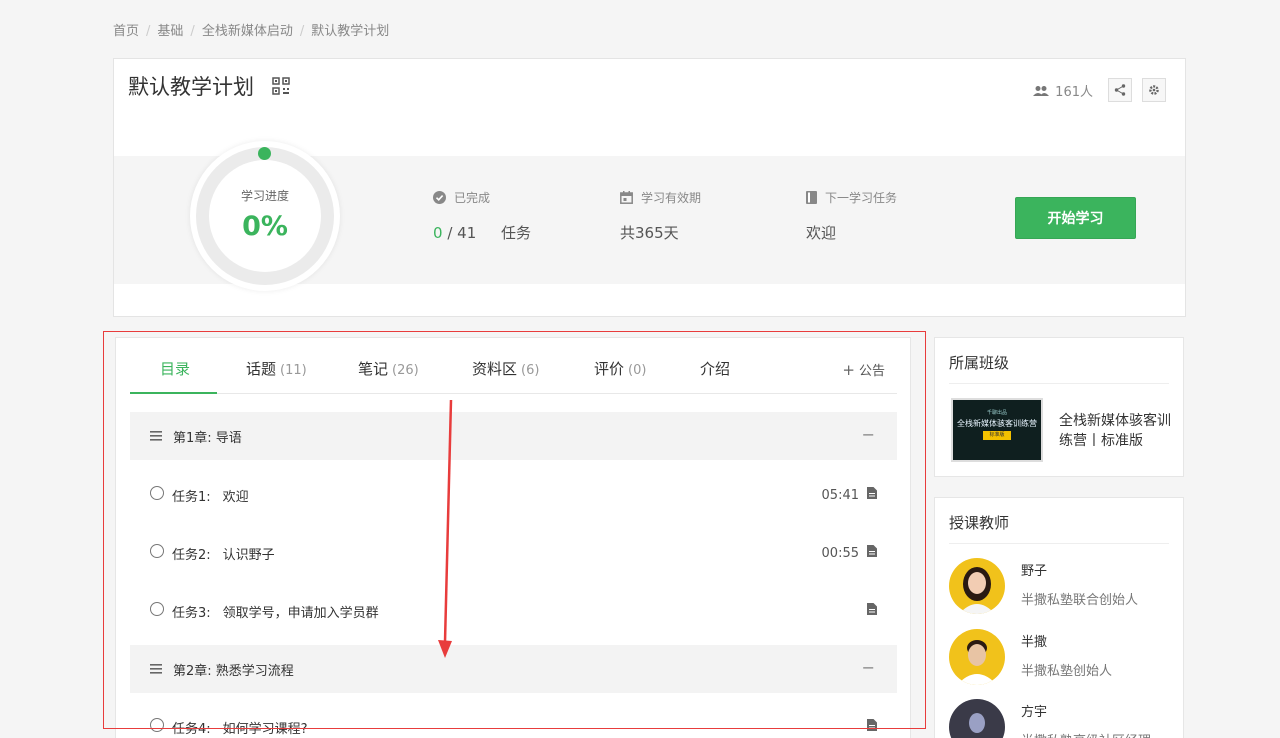 The height and width of the screenshot is (738, 1280). Describe the element at coordinates (609, 369) in the screenshot. I see `tab-label: 评价` at that location.